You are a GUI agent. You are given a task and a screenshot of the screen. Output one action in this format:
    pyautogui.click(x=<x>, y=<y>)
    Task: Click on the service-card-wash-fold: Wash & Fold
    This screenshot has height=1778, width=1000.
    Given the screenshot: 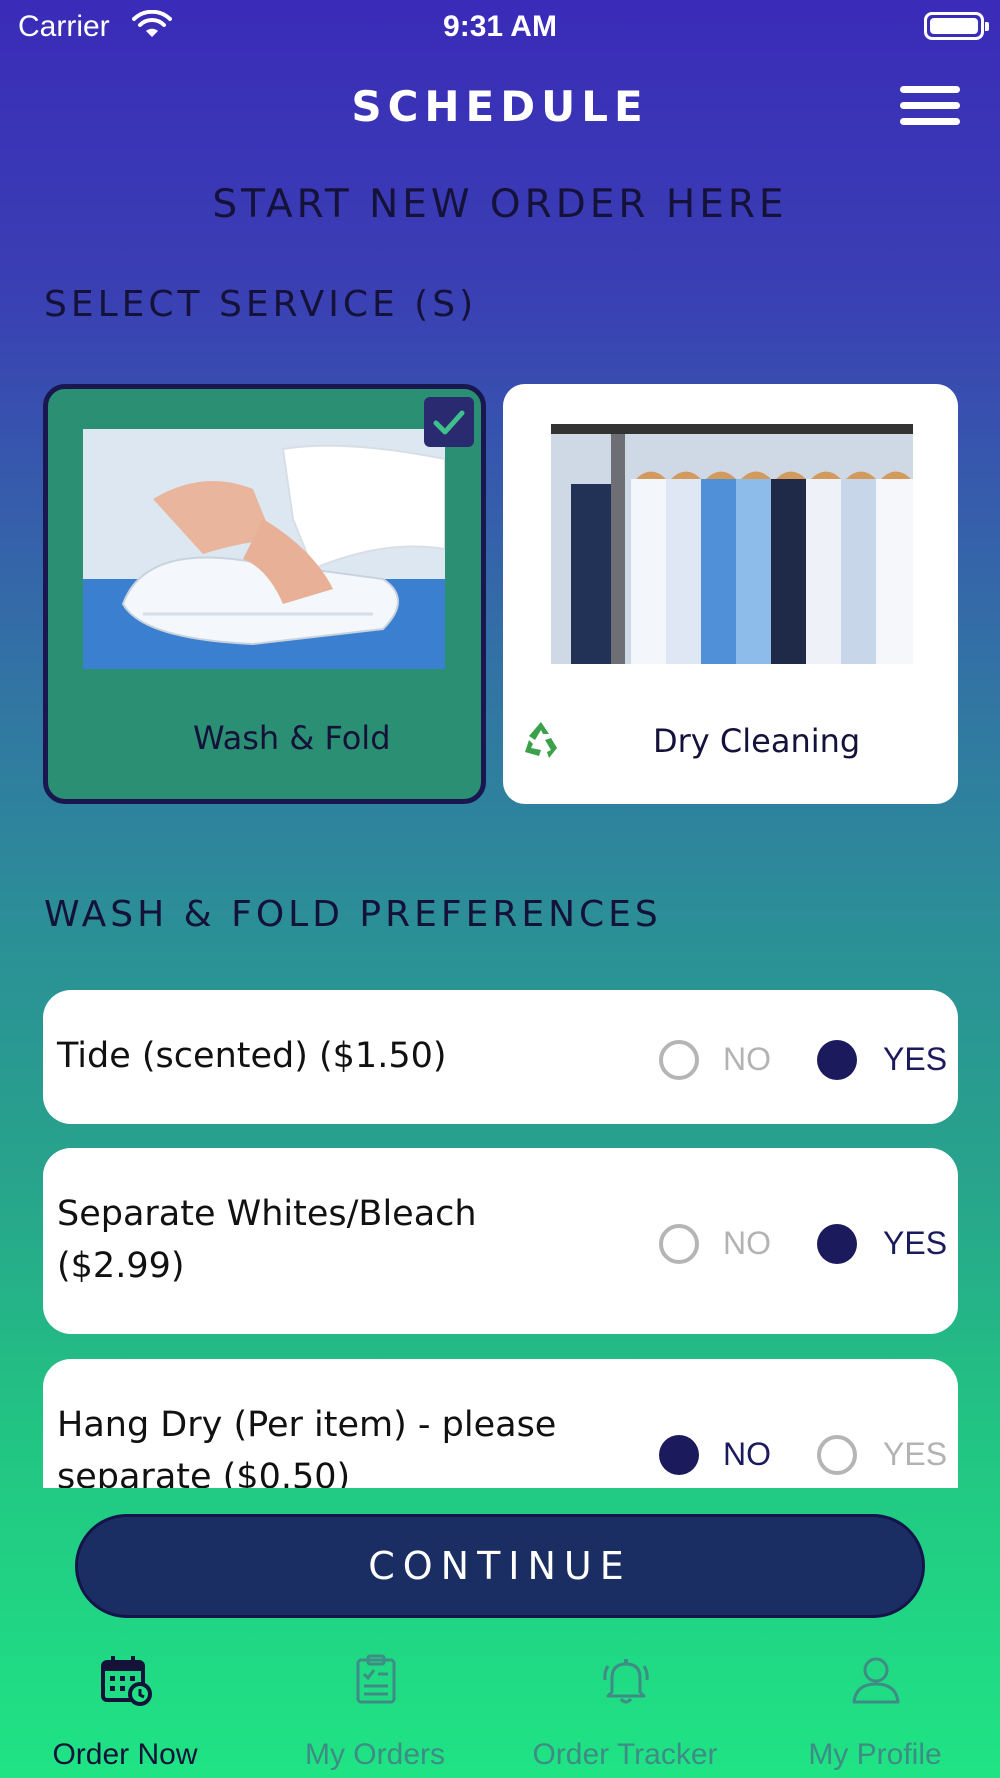 What is the action you would take?
    pyautogui.click(x=264, y=594)
    